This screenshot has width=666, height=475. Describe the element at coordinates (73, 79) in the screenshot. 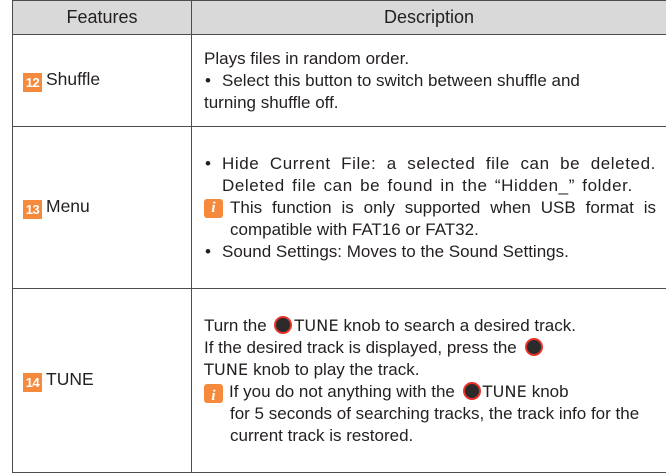

I see `feature-name: Shuffle` at that location.